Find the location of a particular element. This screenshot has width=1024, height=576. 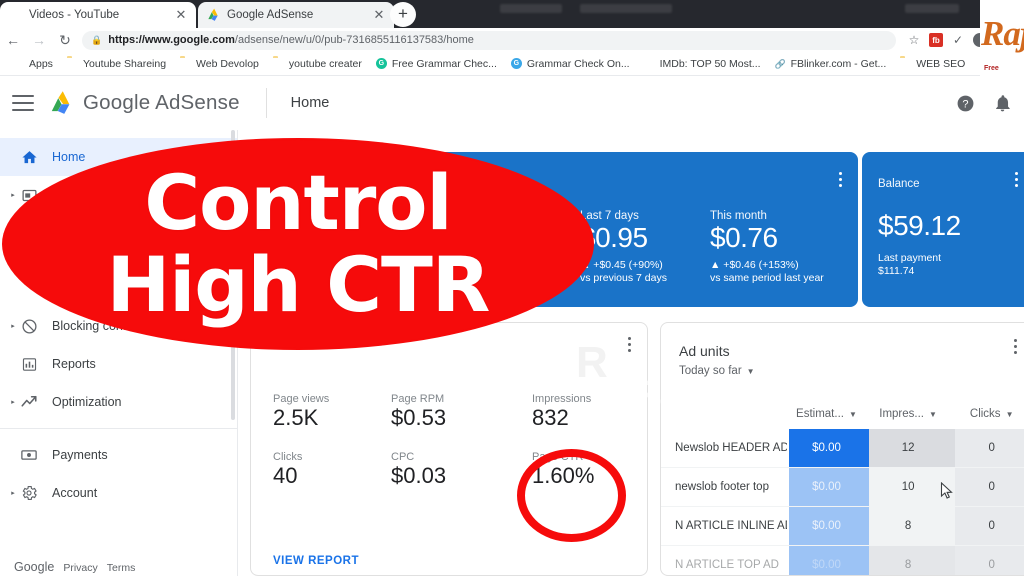

last-payment-value: $111.74 is located at coordinates (896, 271).